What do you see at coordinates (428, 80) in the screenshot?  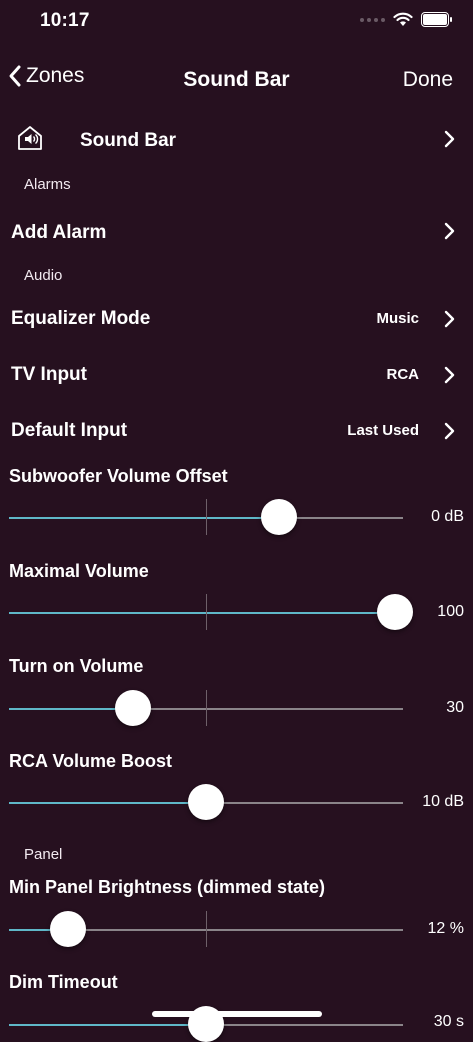 I see `done-button: Done` at bounding box center [428, 80].